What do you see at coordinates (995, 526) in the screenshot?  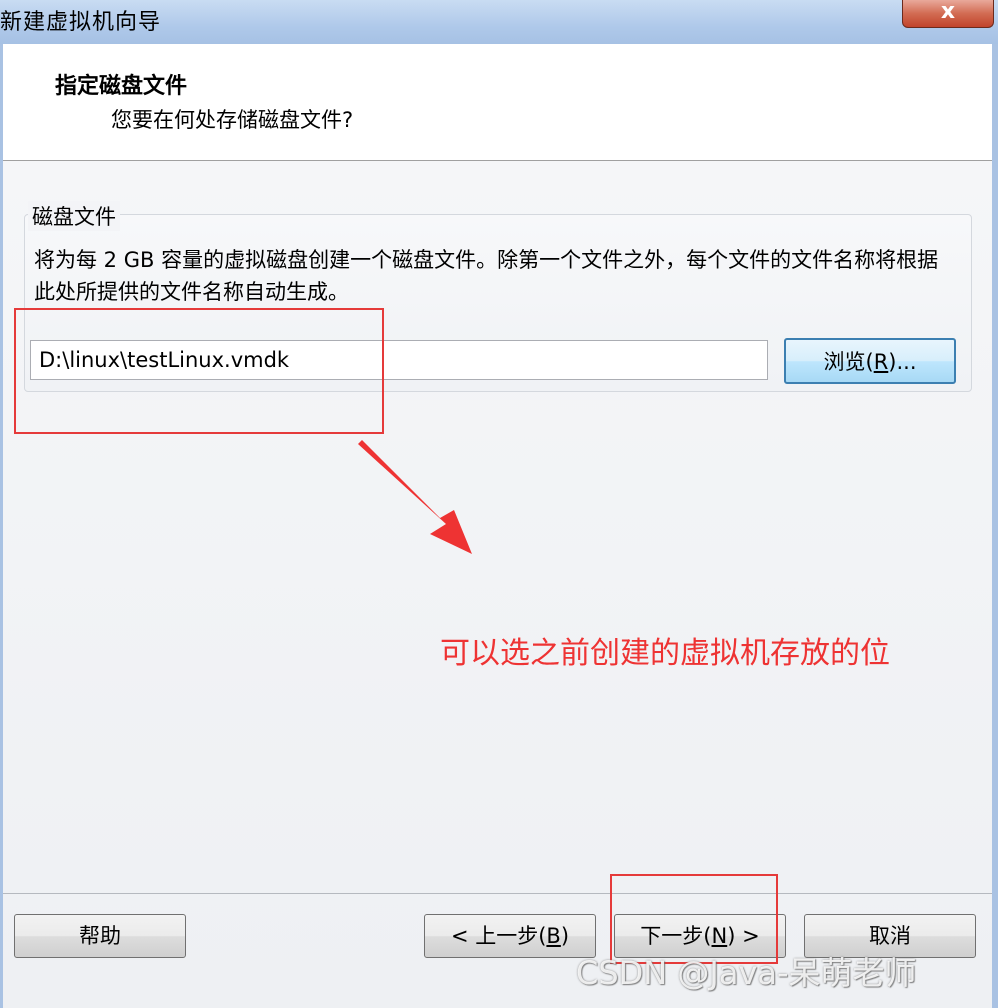 I see `window-frame-right` at bounding box center [995, 526].